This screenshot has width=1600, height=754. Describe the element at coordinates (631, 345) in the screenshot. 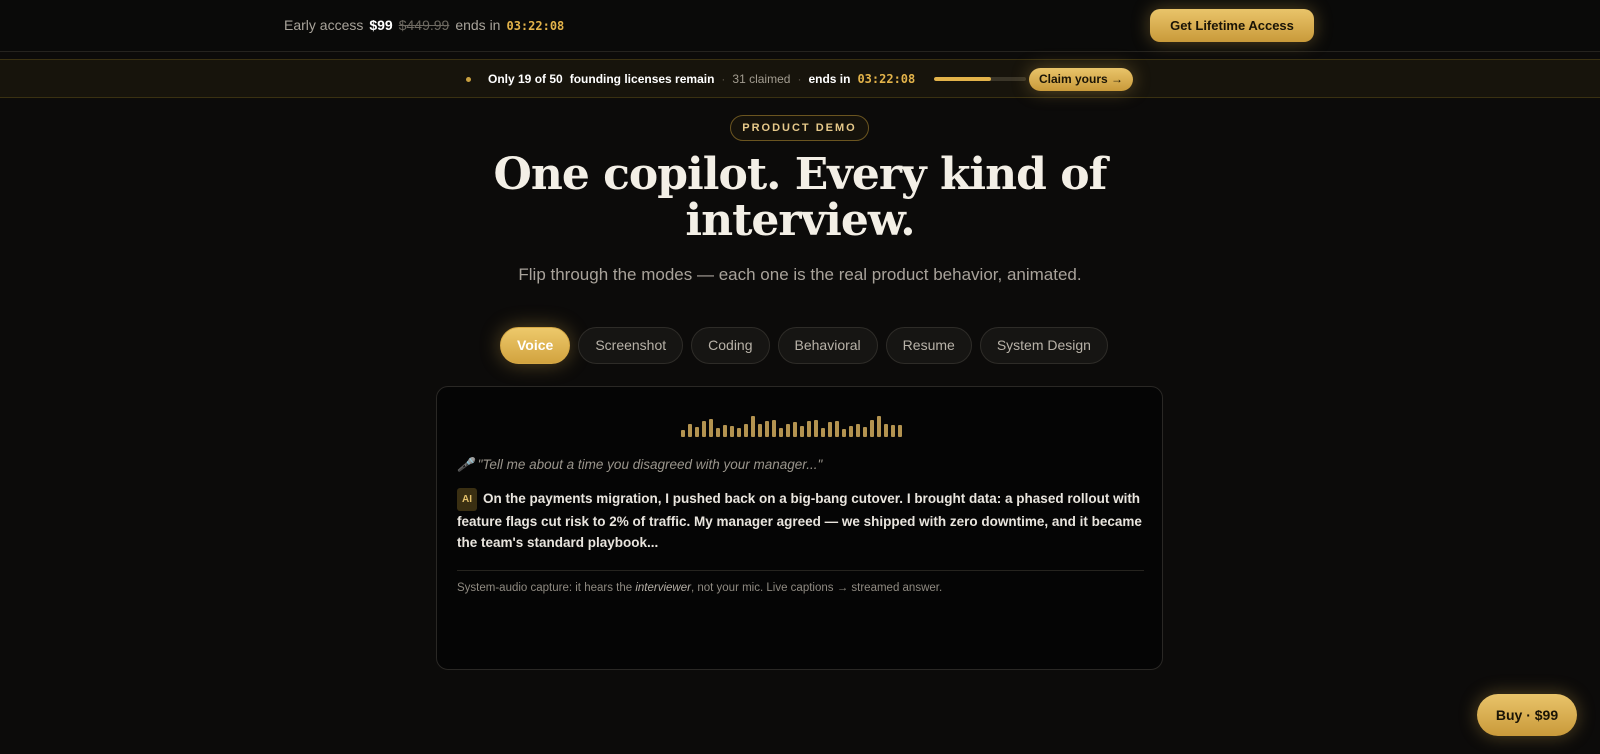

I see `tab-screenshot: Screenshot` at that location.